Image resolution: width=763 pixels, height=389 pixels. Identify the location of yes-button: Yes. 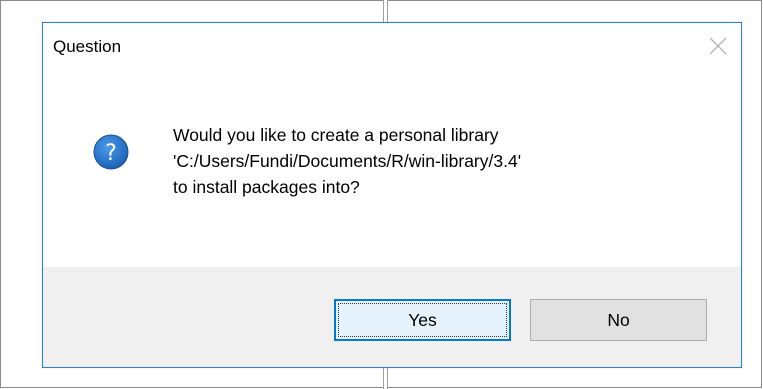
(422, 320).